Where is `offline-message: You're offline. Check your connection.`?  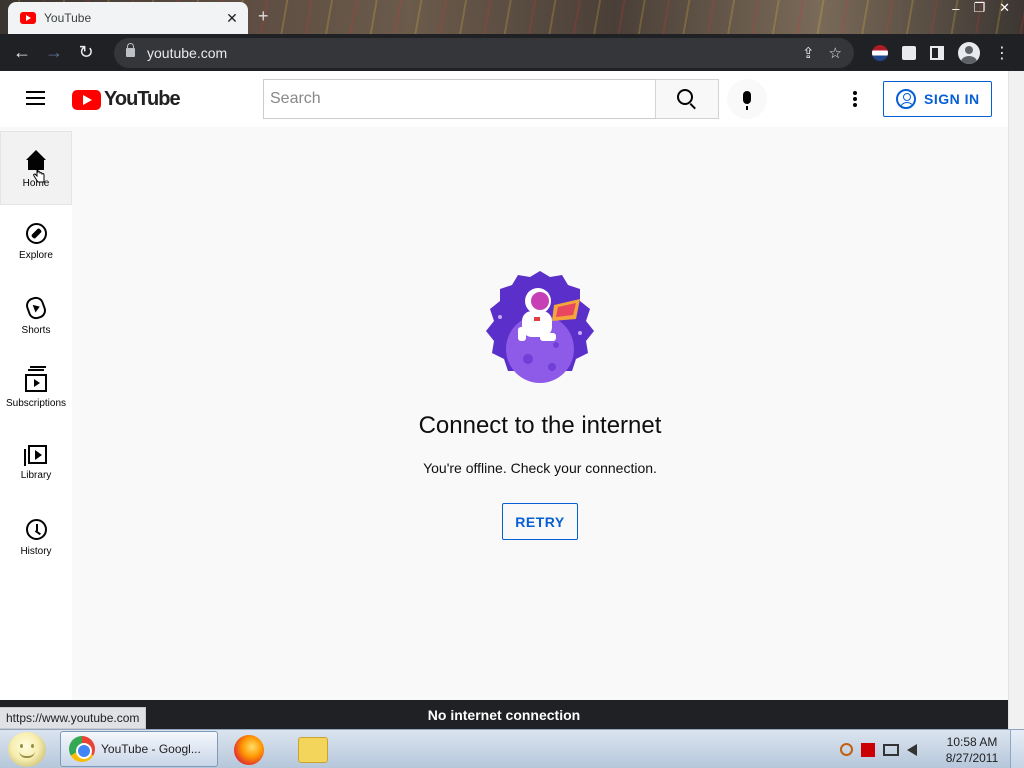
offline-message: You're offline. Check your connection. is located at coordinates (540, 468).